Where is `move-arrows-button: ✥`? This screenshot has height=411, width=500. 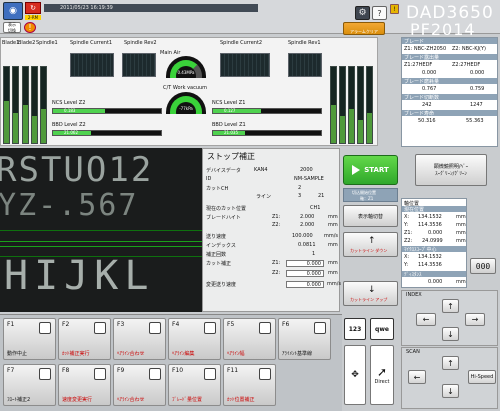 move-arrows-button: ✥ is located at coordinates (355, 375).